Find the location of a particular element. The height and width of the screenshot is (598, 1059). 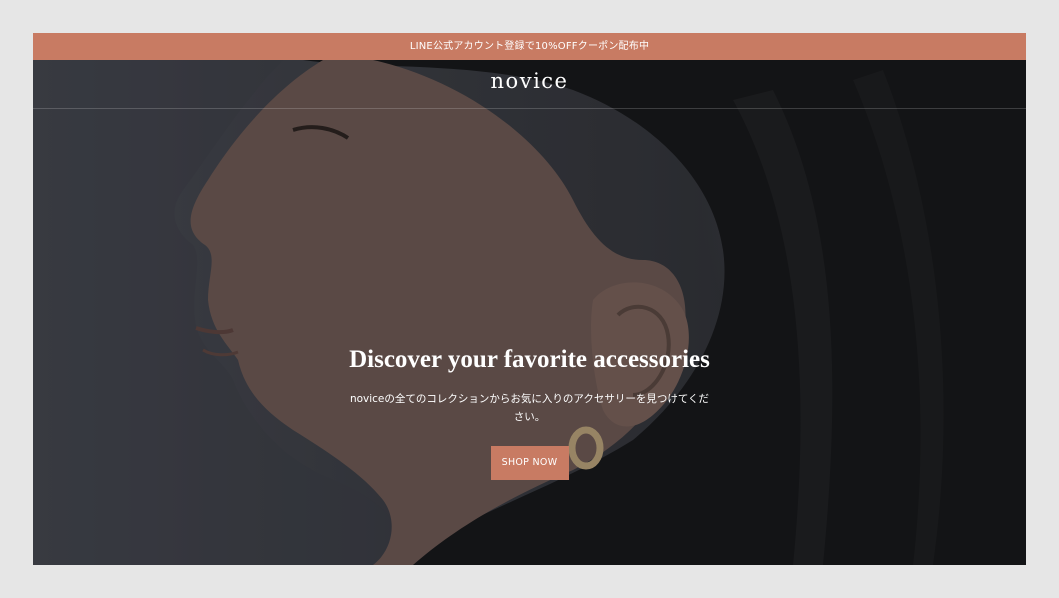

hero-headline: Discover your favorite accessories is located at coordinates (529, 359).